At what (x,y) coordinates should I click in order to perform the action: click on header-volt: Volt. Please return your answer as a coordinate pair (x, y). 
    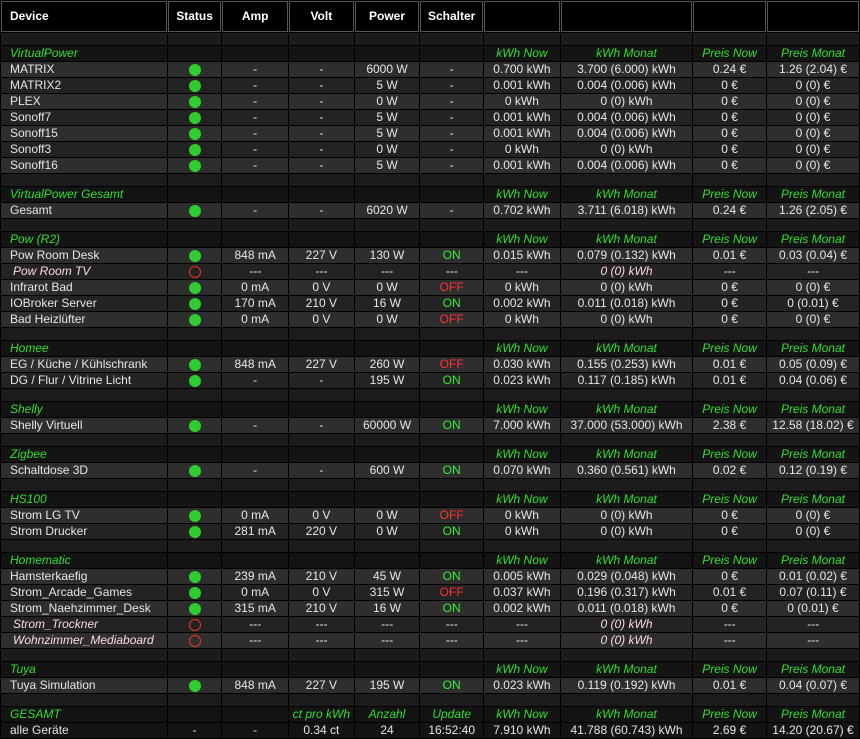
    Looking at the image, I should click on (321, 16).